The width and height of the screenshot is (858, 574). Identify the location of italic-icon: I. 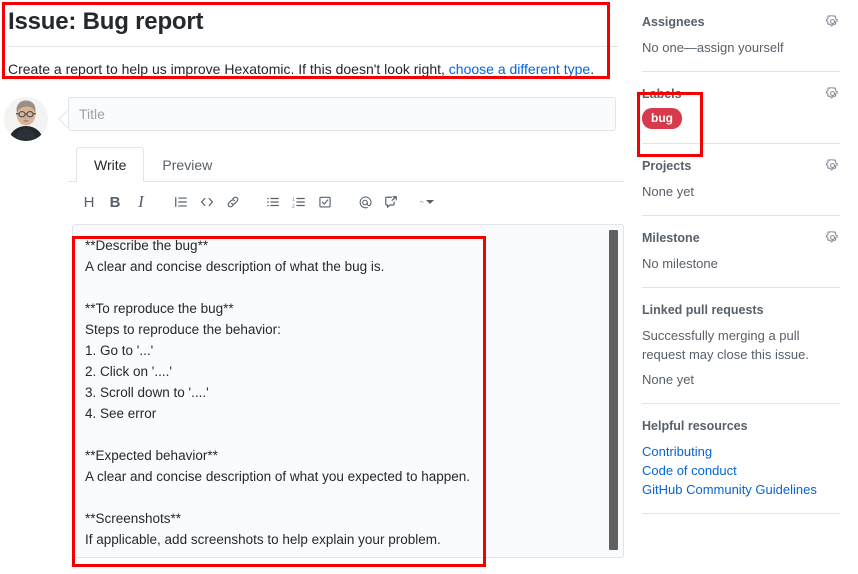
(141, 202).